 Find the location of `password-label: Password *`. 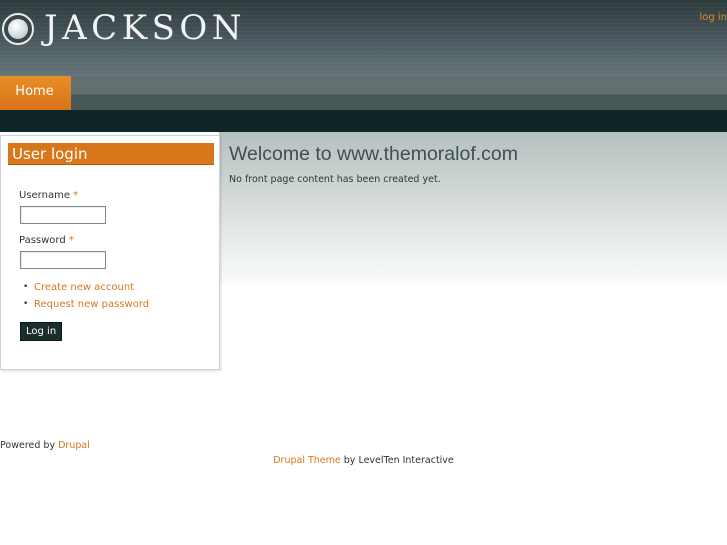

password-label: Password * is located at coordinates (46, 240).